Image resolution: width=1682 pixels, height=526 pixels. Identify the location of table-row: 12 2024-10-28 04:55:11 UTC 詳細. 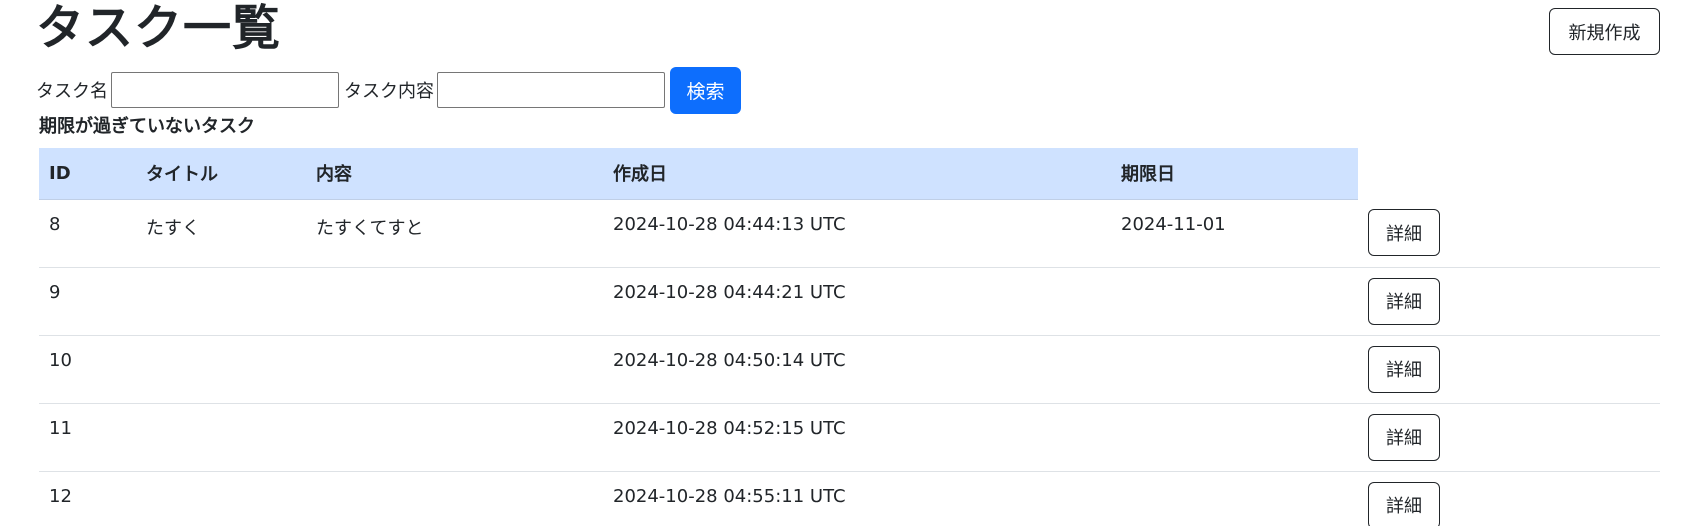
(849, 498).